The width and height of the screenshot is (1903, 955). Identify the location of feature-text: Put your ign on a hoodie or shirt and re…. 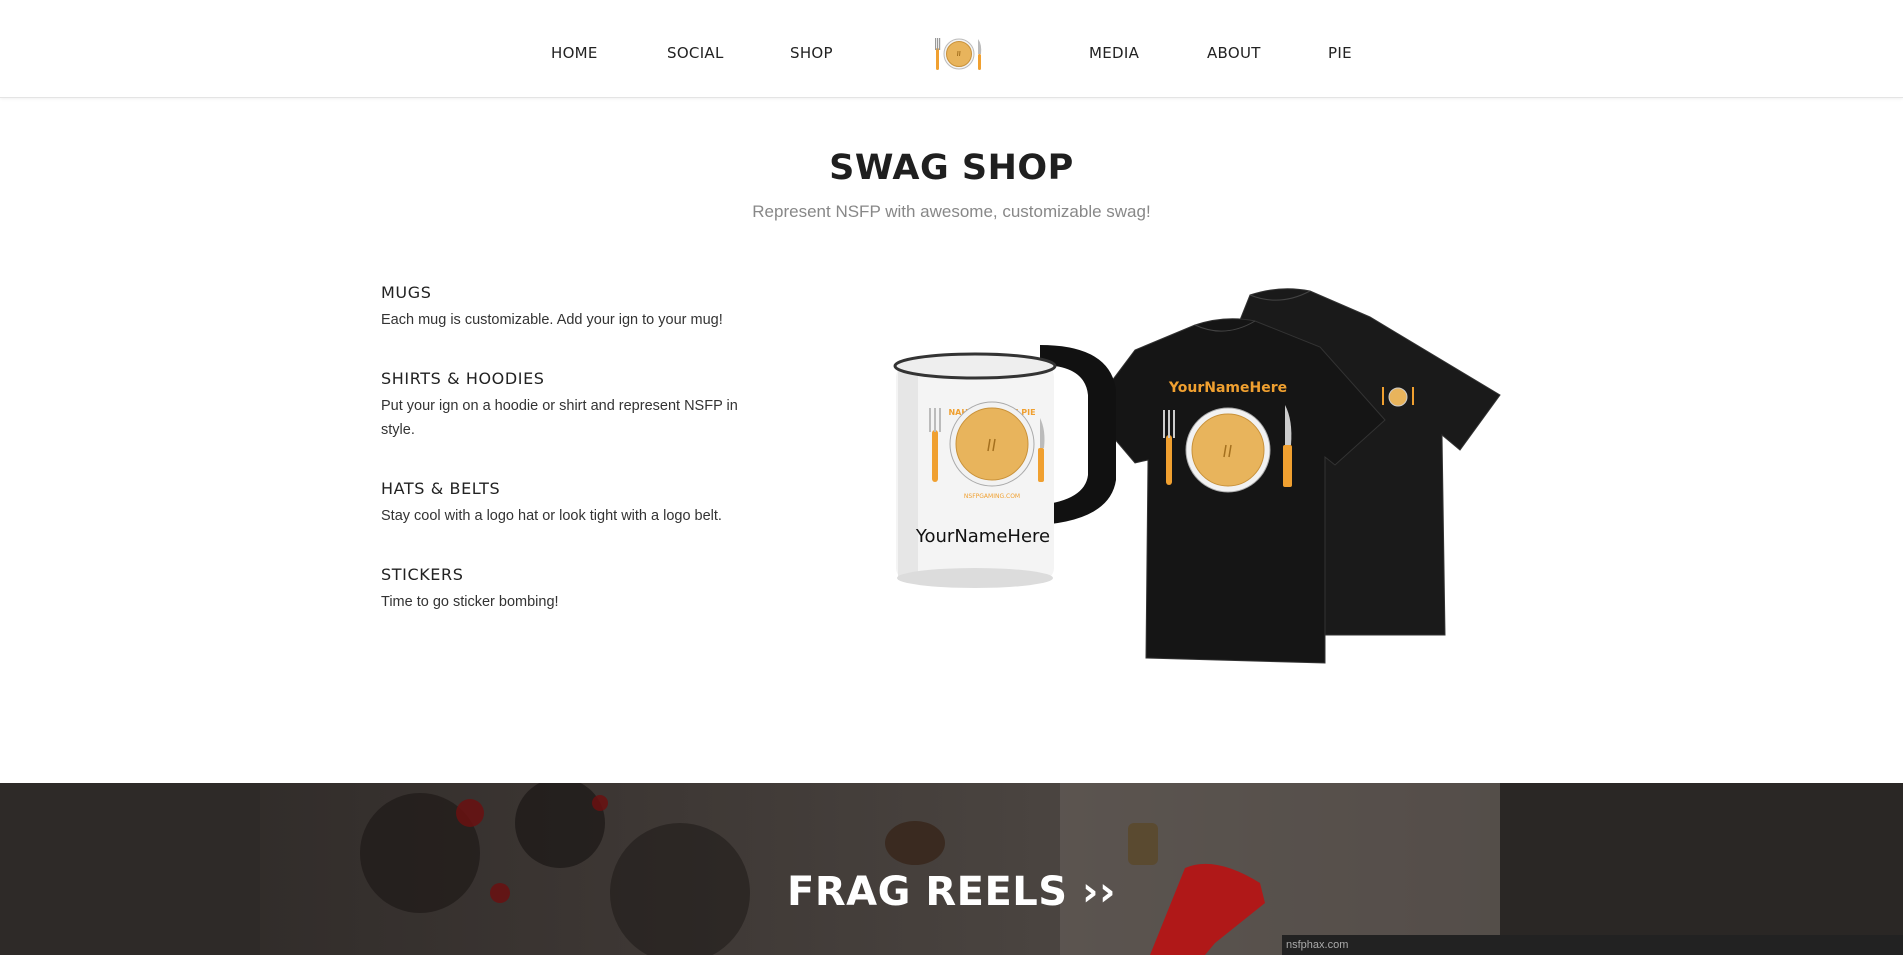
(559, 418).